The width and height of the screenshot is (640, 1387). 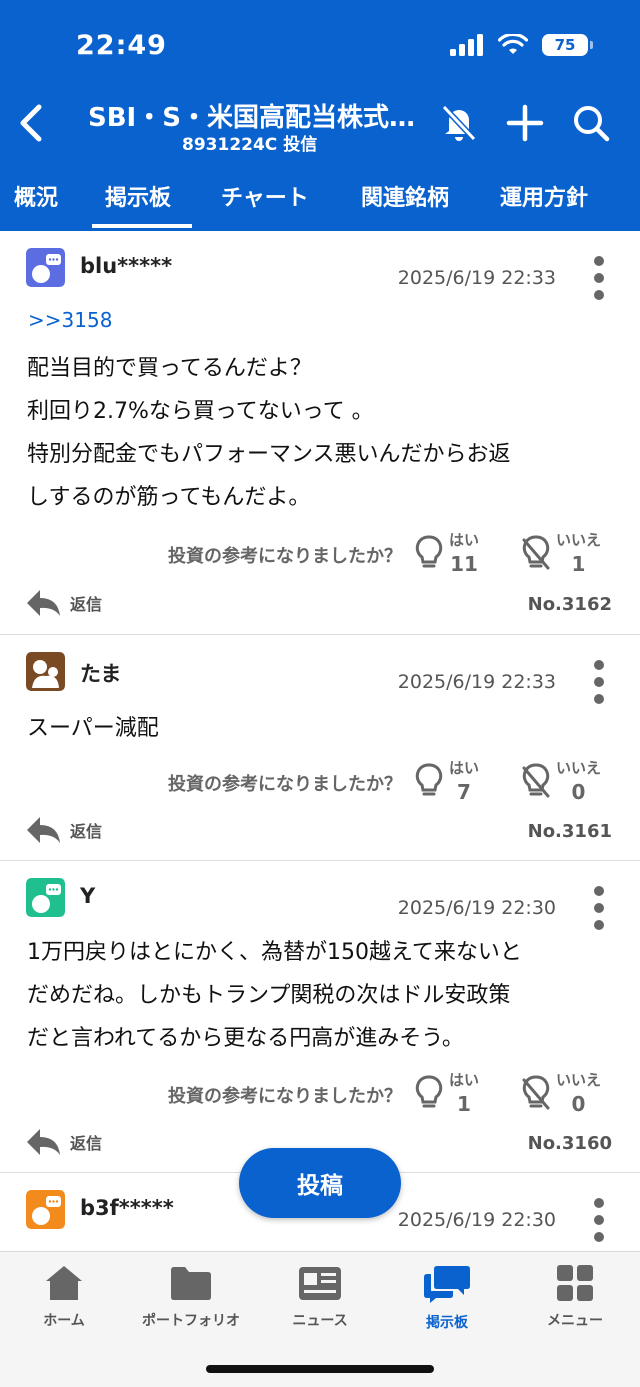 I want to click on bottom-nav-portfolio: ポートフォリオ, so click(x=191, y=1297).